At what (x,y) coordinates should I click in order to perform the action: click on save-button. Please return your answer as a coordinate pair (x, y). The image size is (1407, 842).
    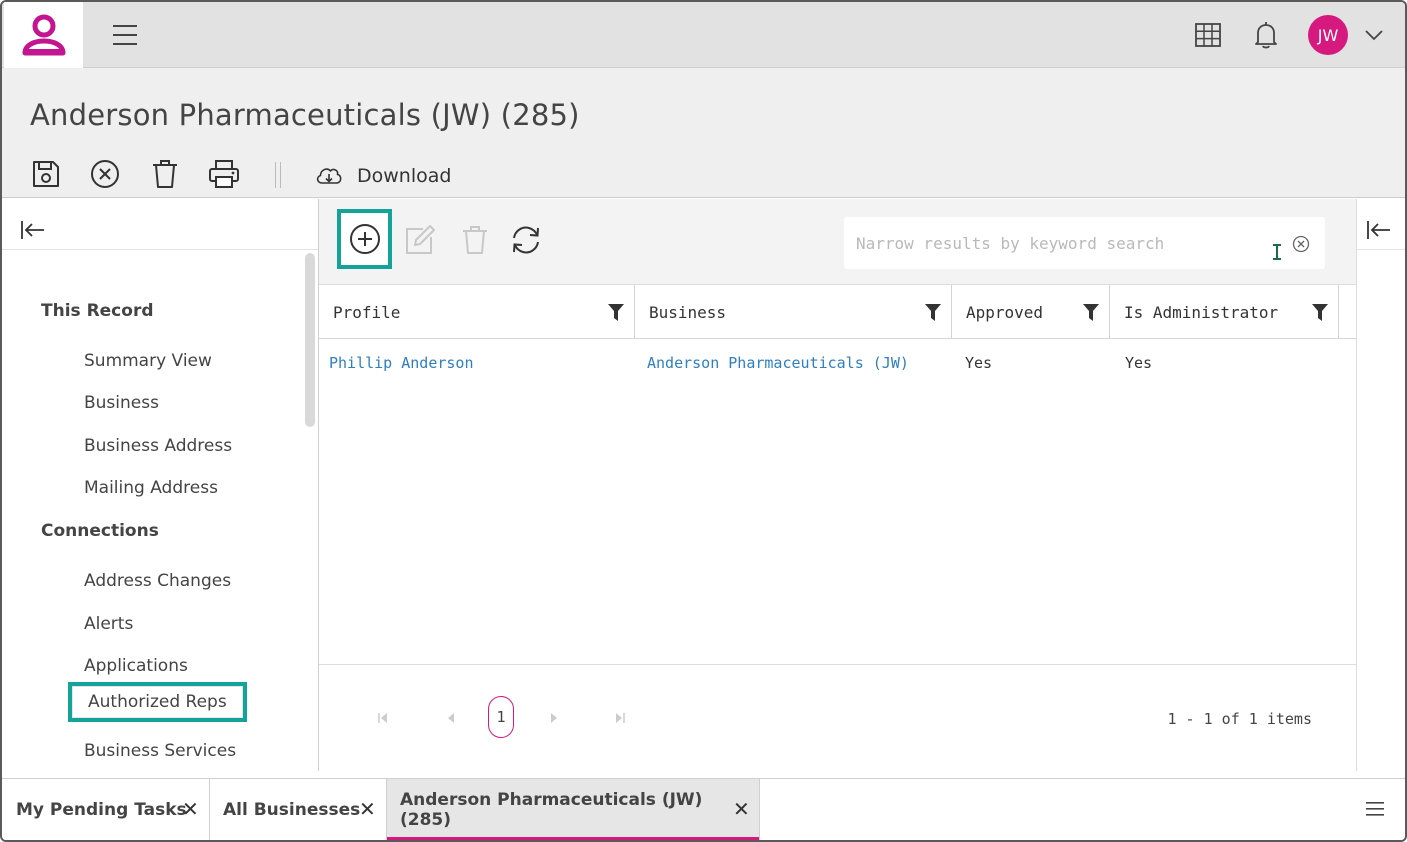
    Looking at the image, I should click on (46, 174).